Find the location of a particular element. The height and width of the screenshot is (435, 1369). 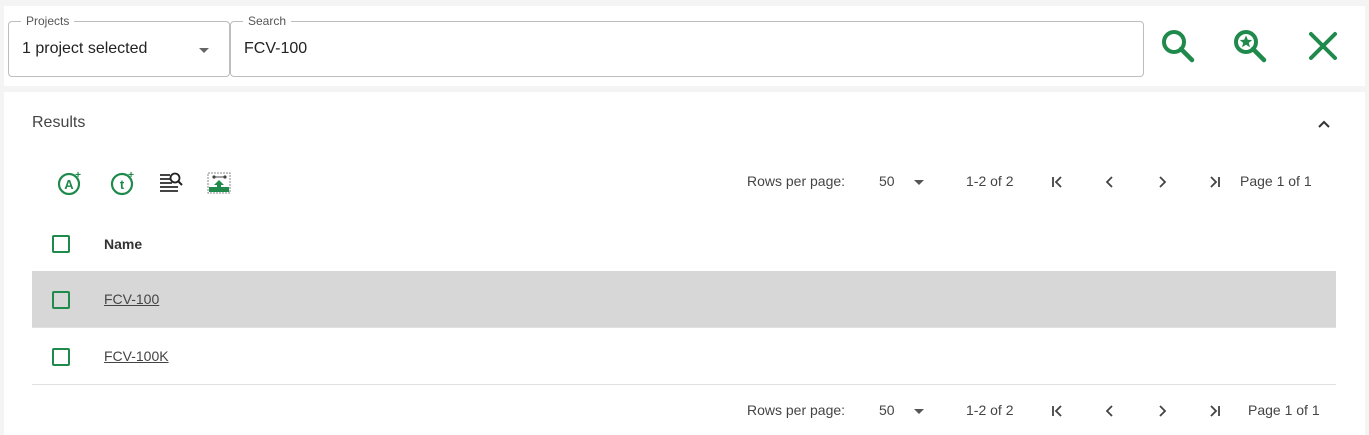

select-all-checkbox is located at coordinates (61, 244).